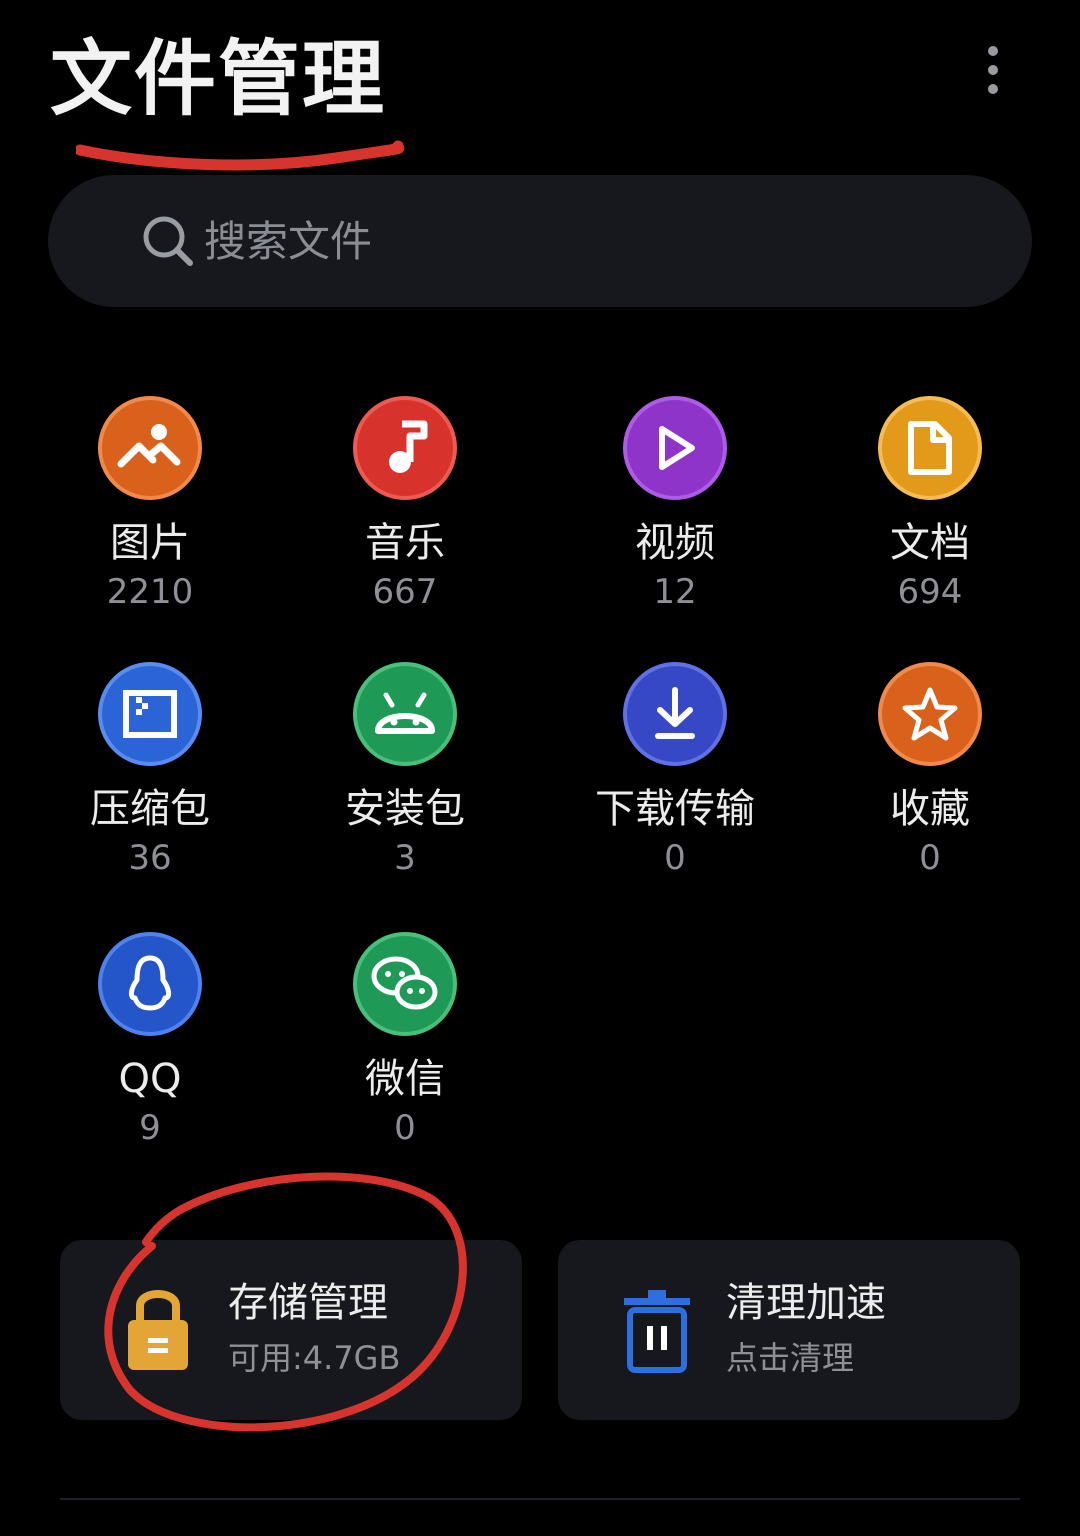  I want to click on category-count: 694, so click(930, 592).